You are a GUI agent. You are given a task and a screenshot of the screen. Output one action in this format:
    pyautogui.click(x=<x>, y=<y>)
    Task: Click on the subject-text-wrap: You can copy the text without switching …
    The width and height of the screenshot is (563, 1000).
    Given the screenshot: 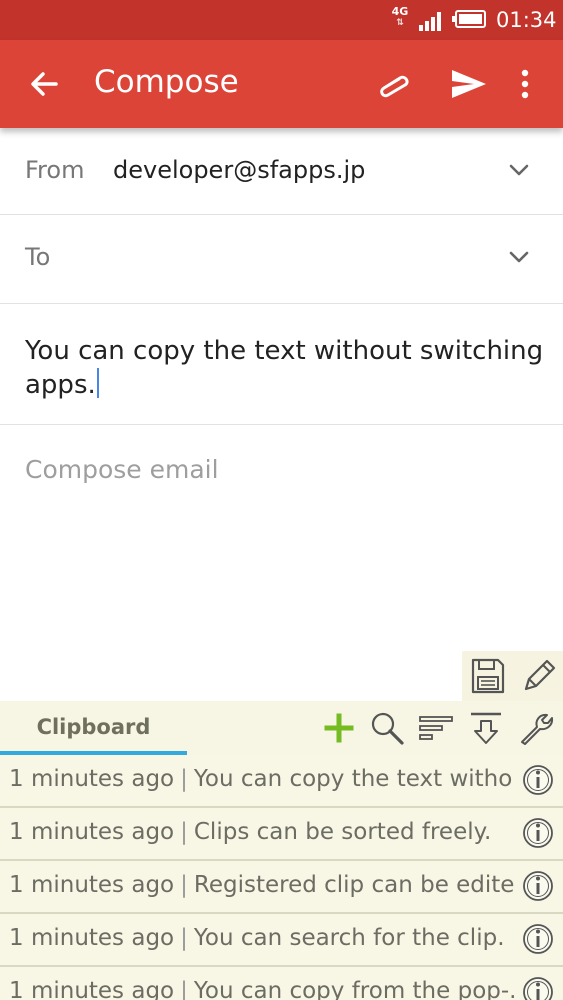 What is the action you would take?
    pyautogui.click(x=285, y=368)
    